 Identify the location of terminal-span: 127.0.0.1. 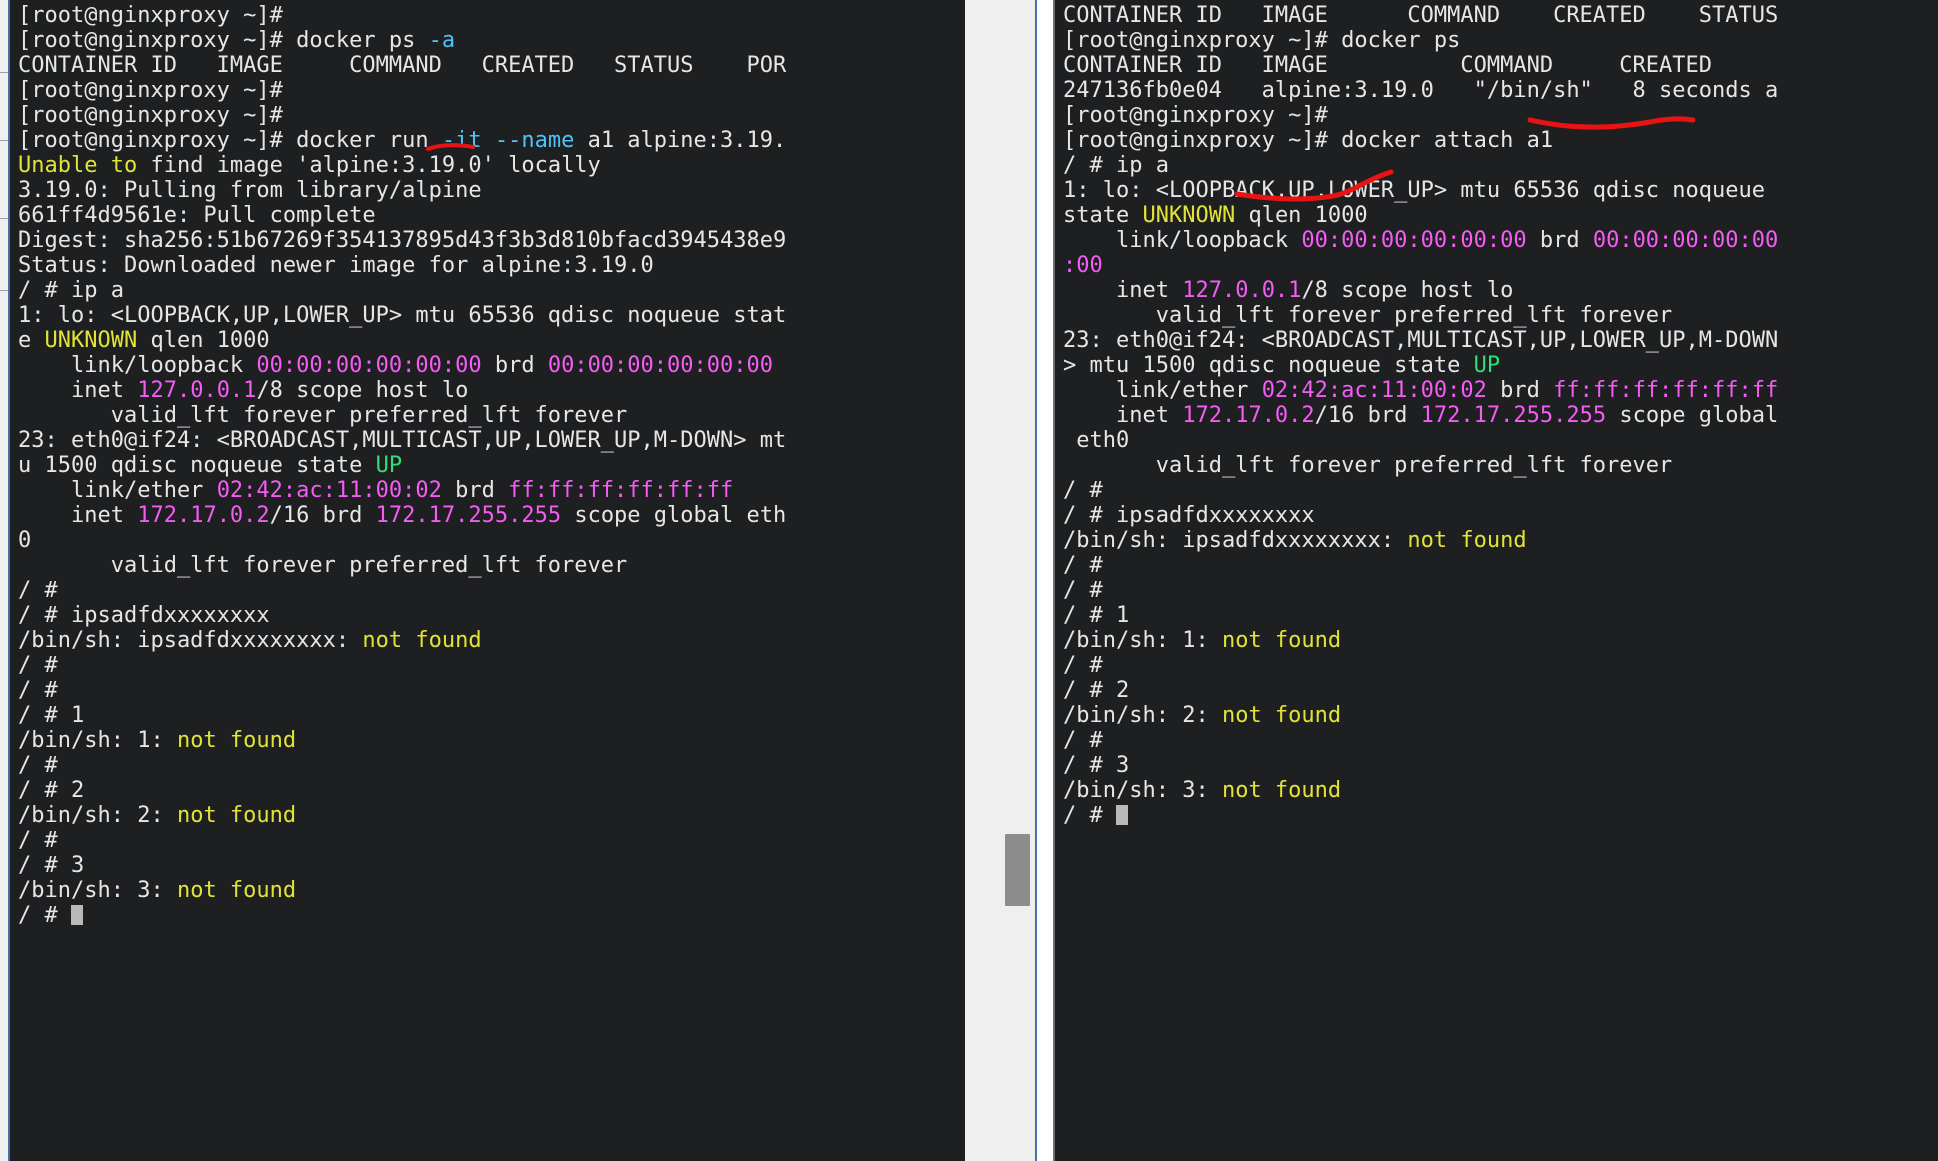
(1242, 290).